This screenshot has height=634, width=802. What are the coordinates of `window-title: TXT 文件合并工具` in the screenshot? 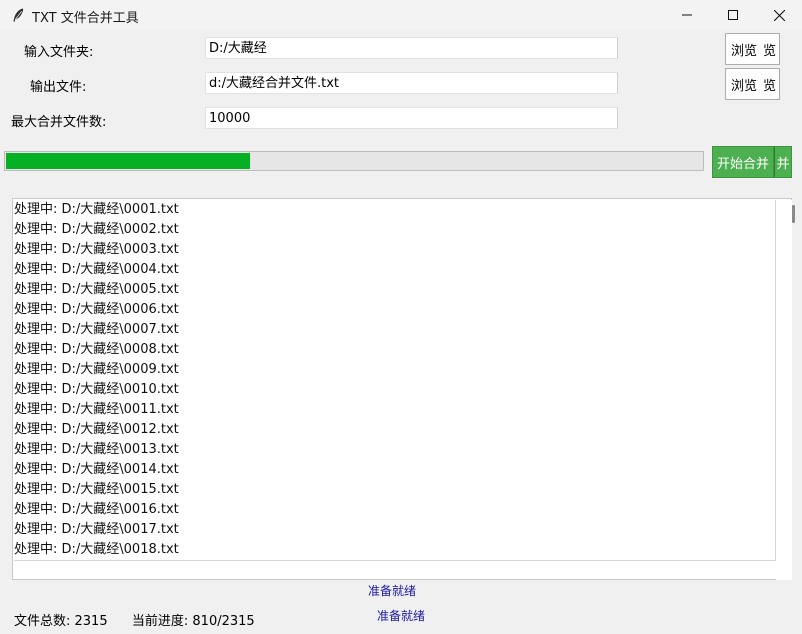 It's located at (85, 18).